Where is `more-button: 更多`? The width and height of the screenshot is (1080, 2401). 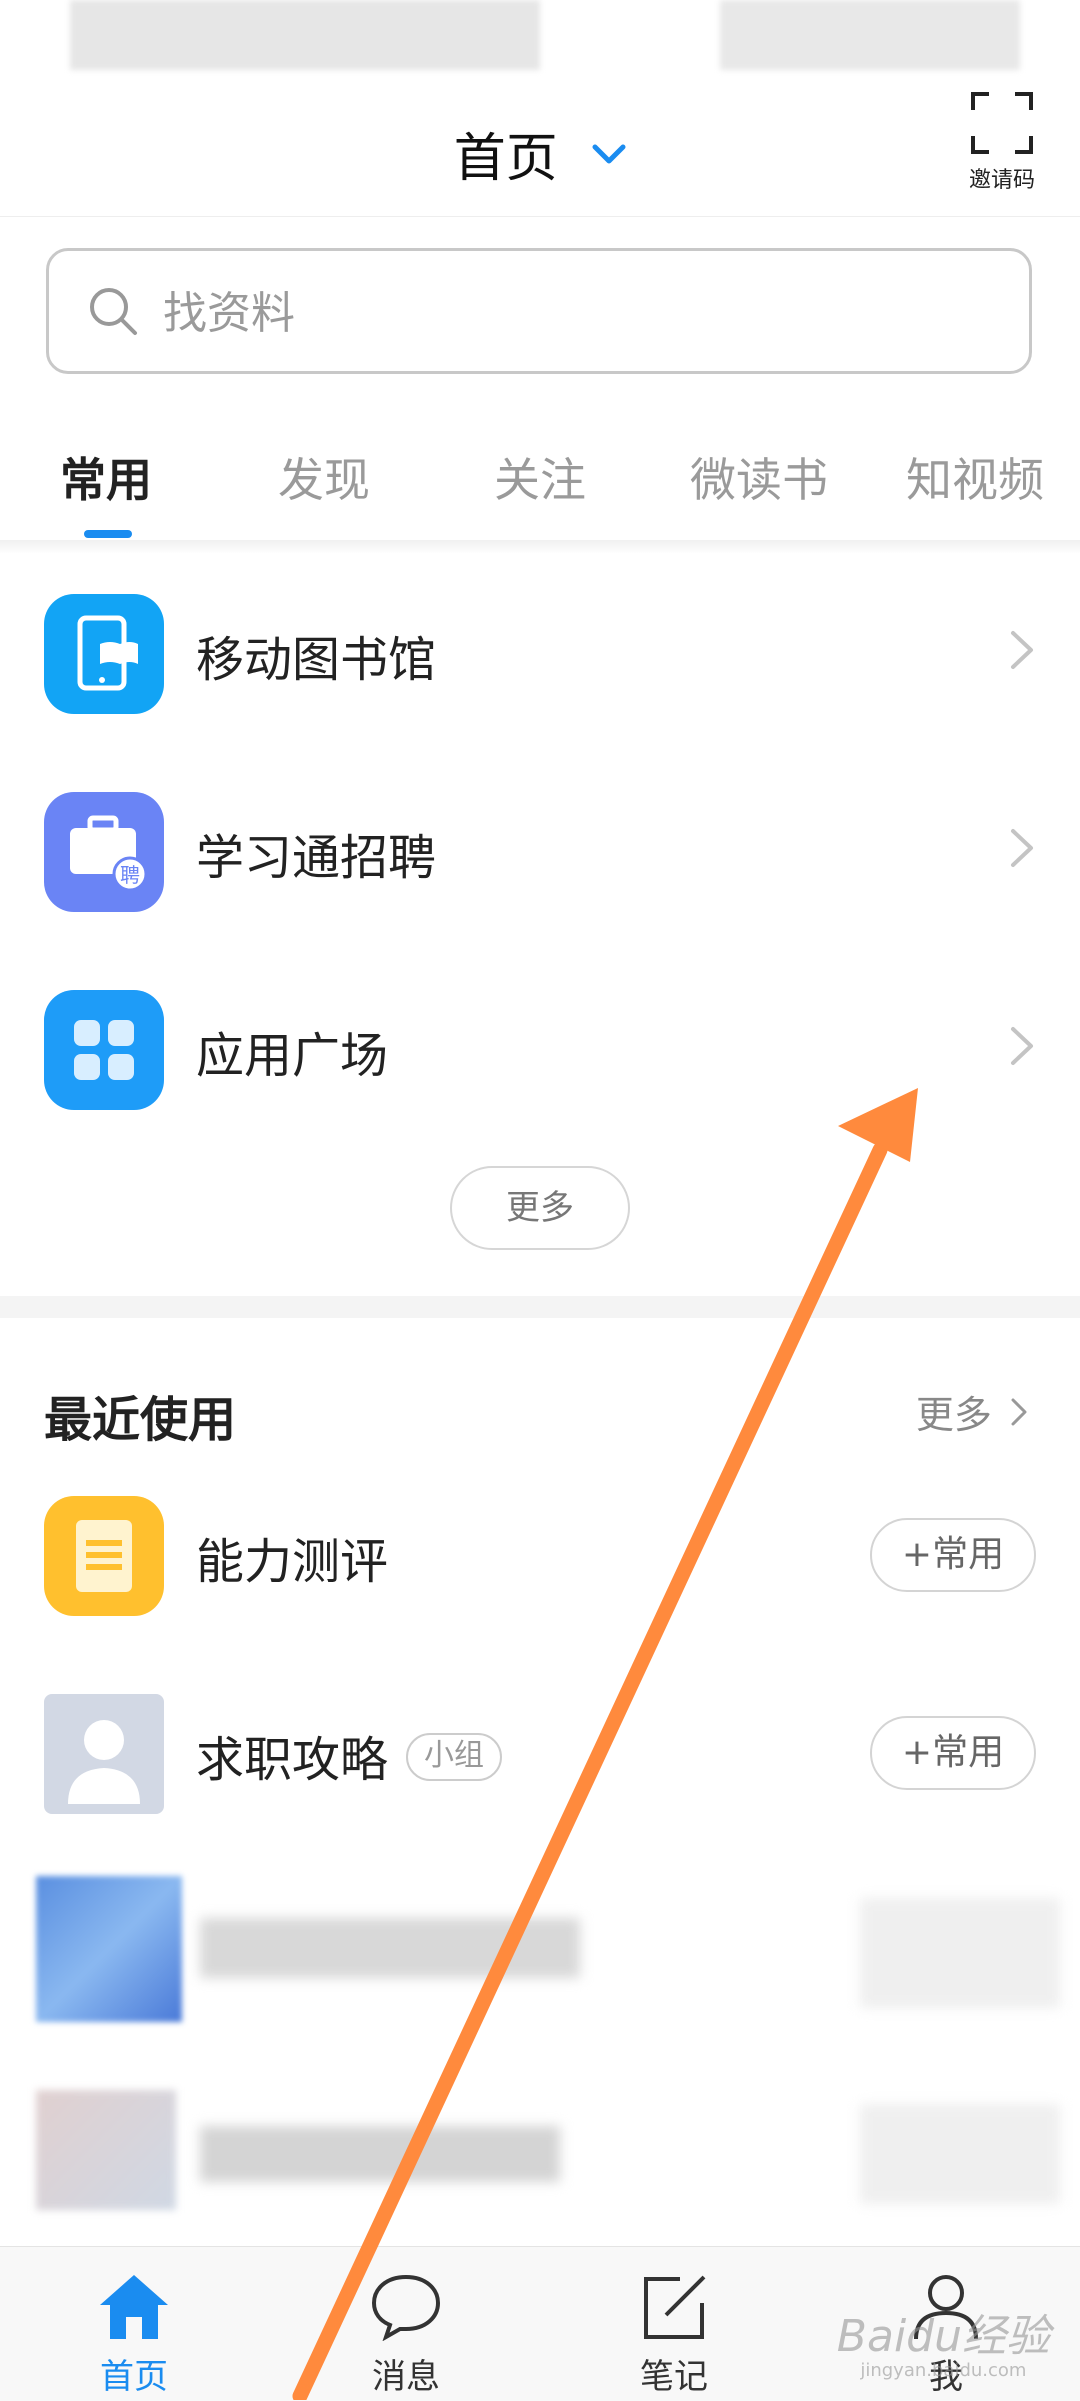
more-button: 更多 is located at coordinates (540, 1208).